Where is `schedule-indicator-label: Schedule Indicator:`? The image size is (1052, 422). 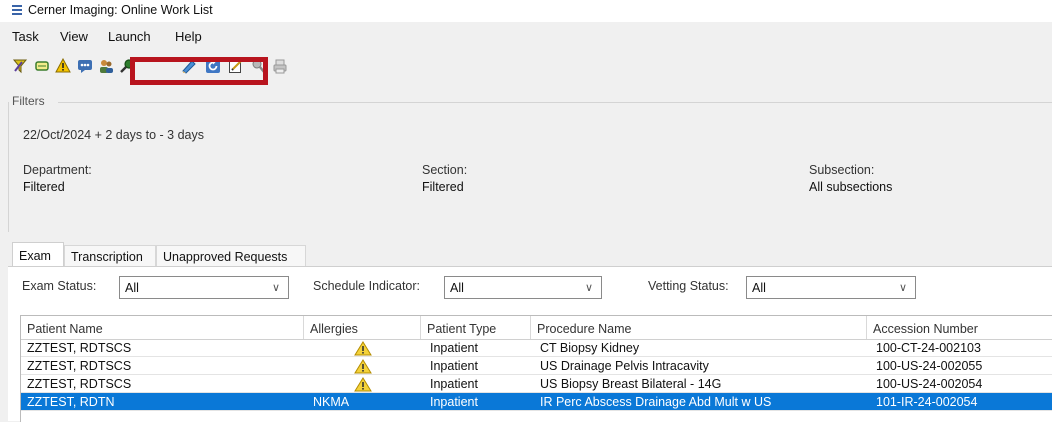 schedule-indicator-label: Schedule Indicator: is located at coordinates (367, 286).